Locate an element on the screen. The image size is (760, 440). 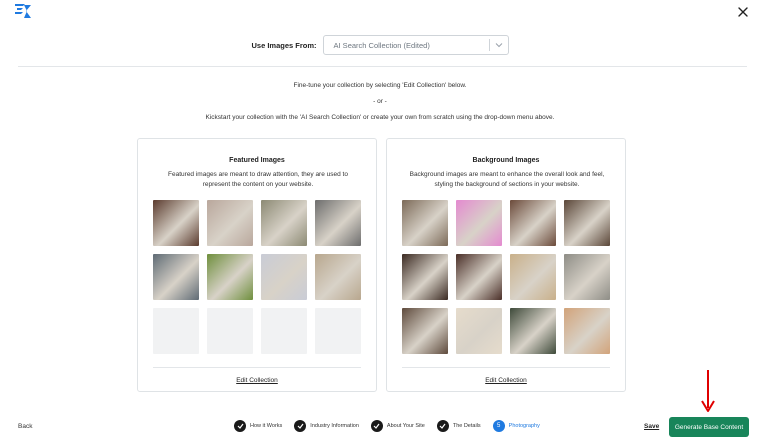
pink-fork-photo is located at coordinates (479, 223).